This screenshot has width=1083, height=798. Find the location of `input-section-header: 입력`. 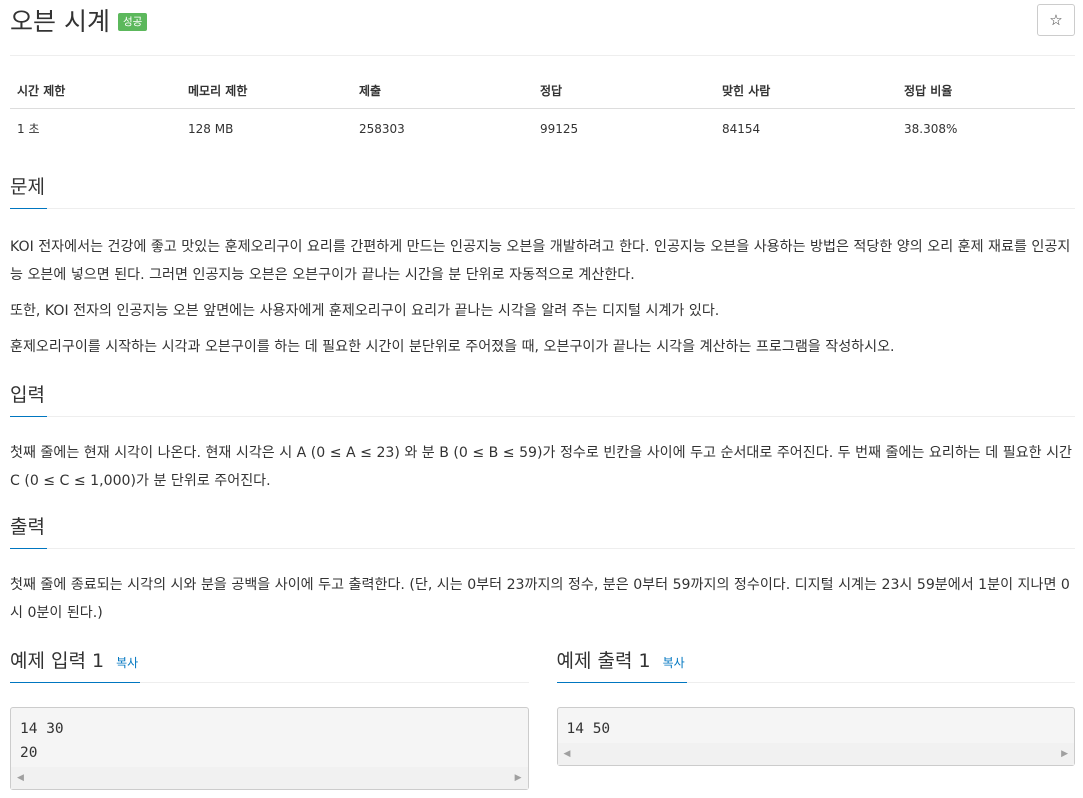

input-section-header: 입력 is located at coordinates (542, 399).